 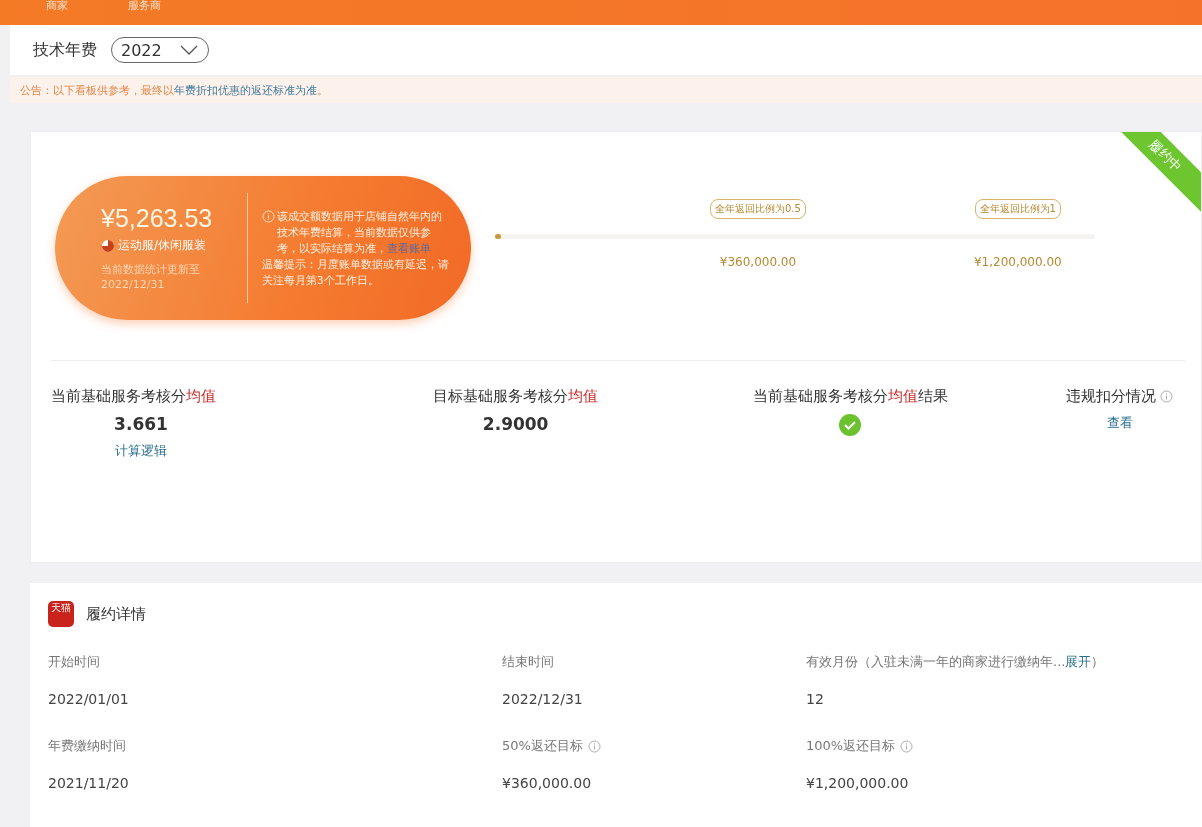 What do you see at coordinates (141, 451) in the screenshot?
I see `stat-link: 计算逻辑` at bounding box center [141, 451].